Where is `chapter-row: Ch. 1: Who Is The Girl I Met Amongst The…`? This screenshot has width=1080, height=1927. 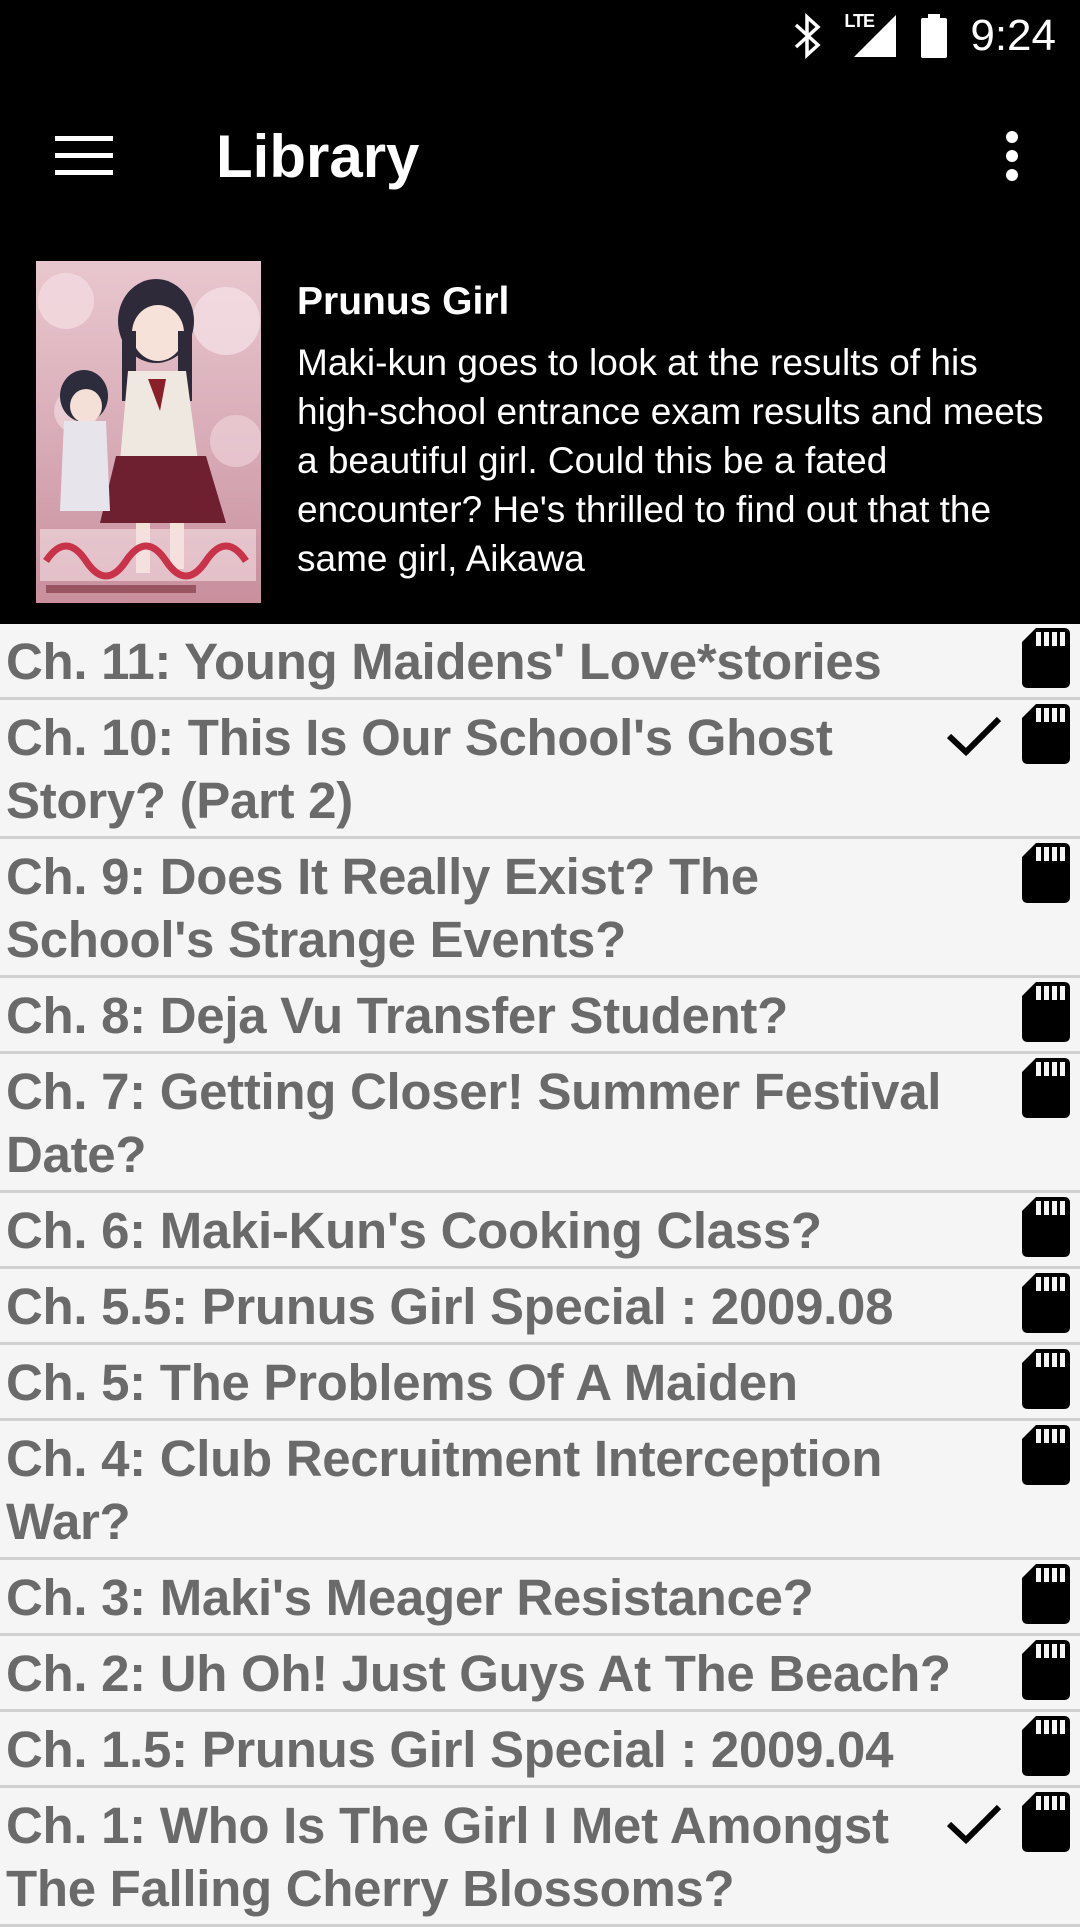
chapter-row: Ch. 1: Who Is The Girl I Met Amongst The… is located at coordinates (540, 1857).